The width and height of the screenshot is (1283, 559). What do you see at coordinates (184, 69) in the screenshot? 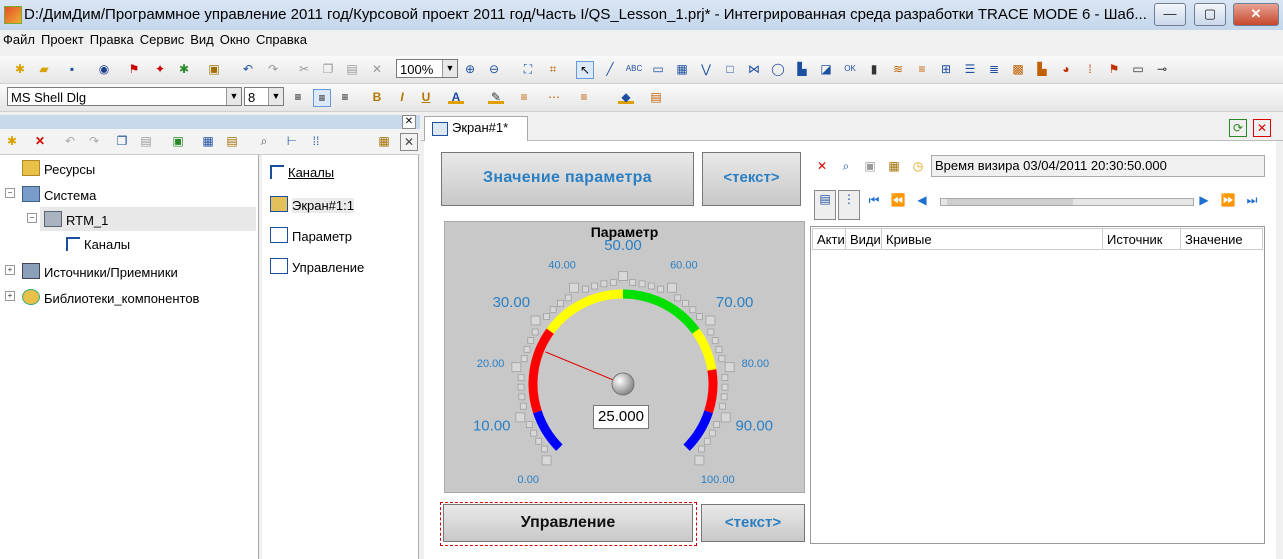
I see `bug-icon: ✱` at bounding box center [184, 69].